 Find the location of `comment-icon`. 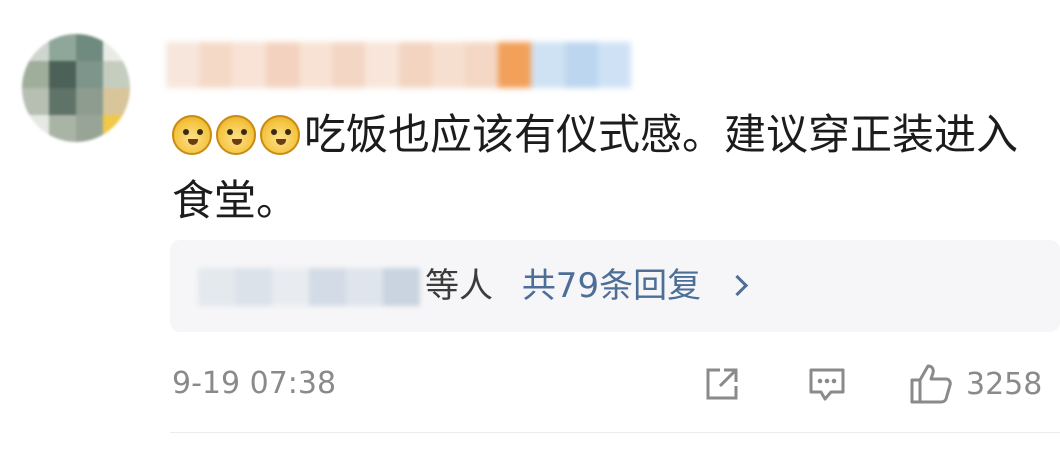

comment-icon is located at coordinates (827, 384).